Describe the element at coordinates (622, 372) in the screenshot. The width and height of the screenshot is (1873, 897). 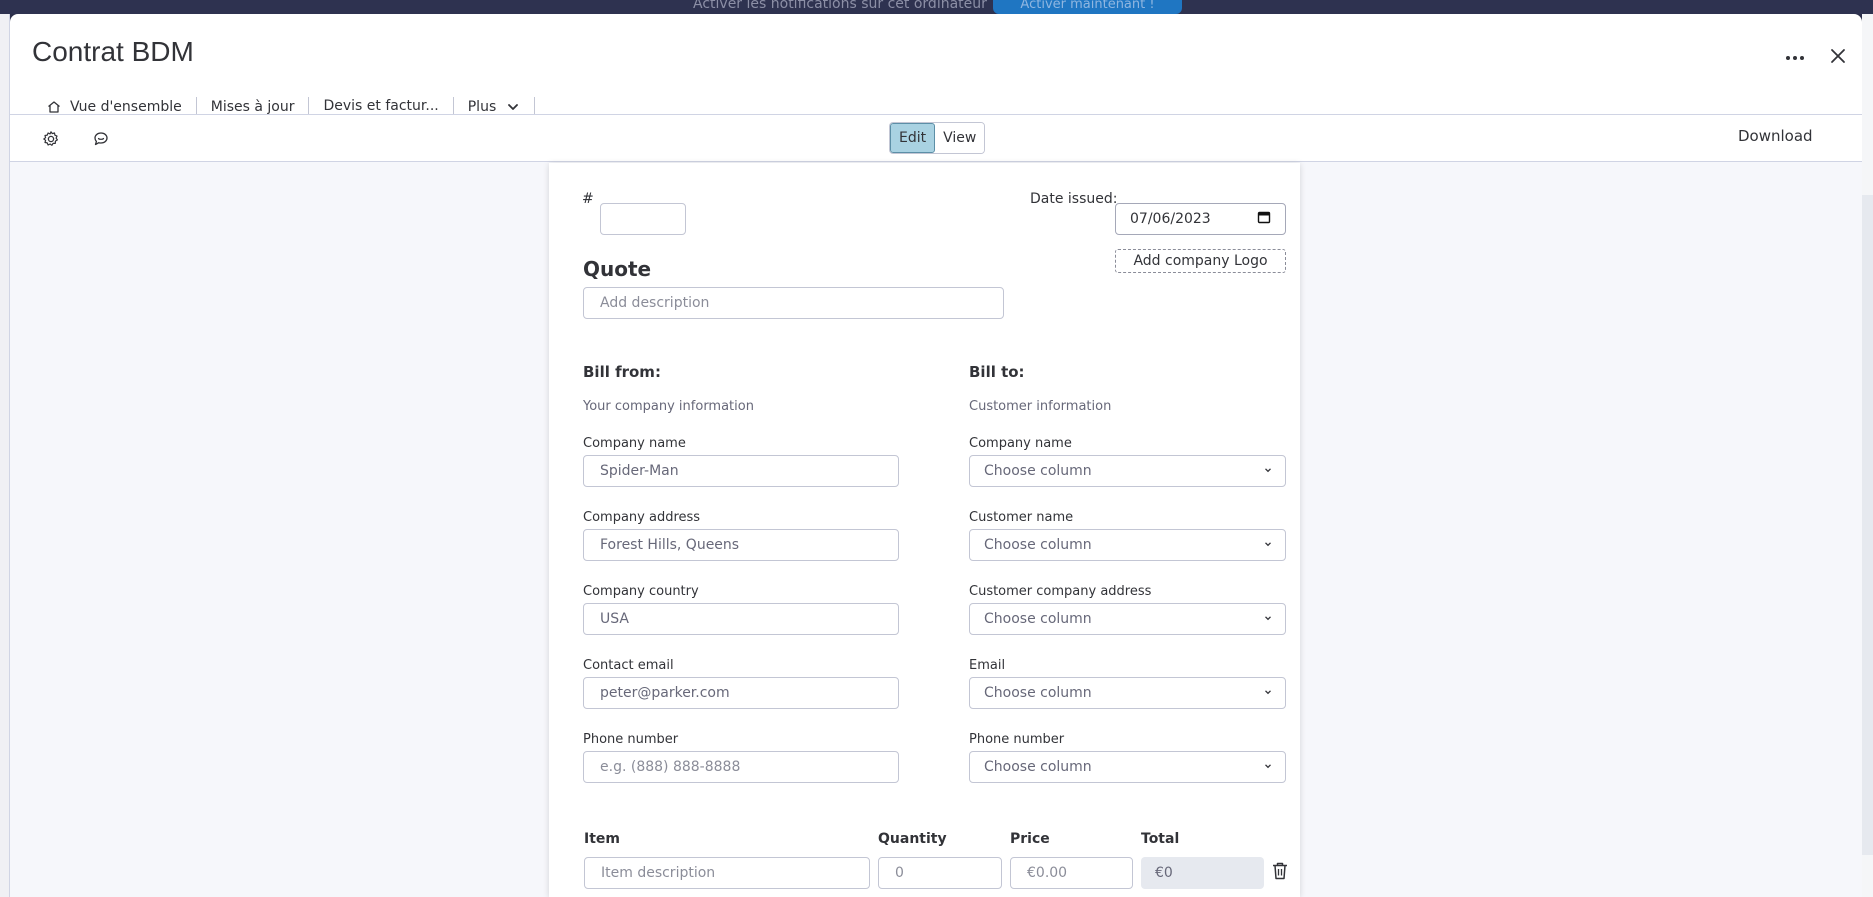
I see `bill-from-heading: Bill from:` at that location.